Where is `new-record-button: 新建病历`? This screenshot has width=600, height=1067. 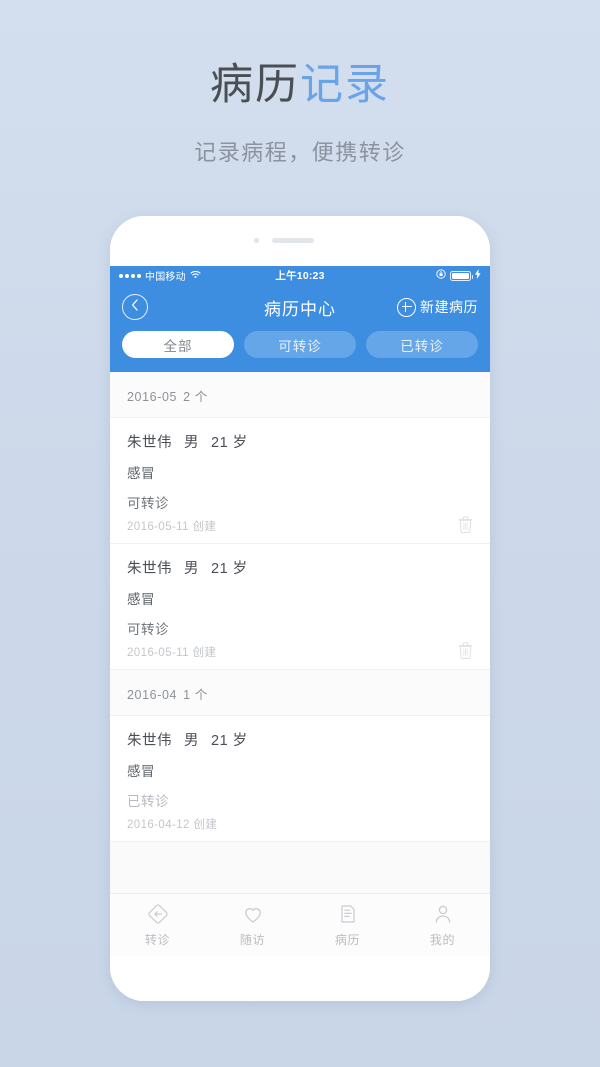 new-record-button: 新建病历 is located at coordinates (437, 307).